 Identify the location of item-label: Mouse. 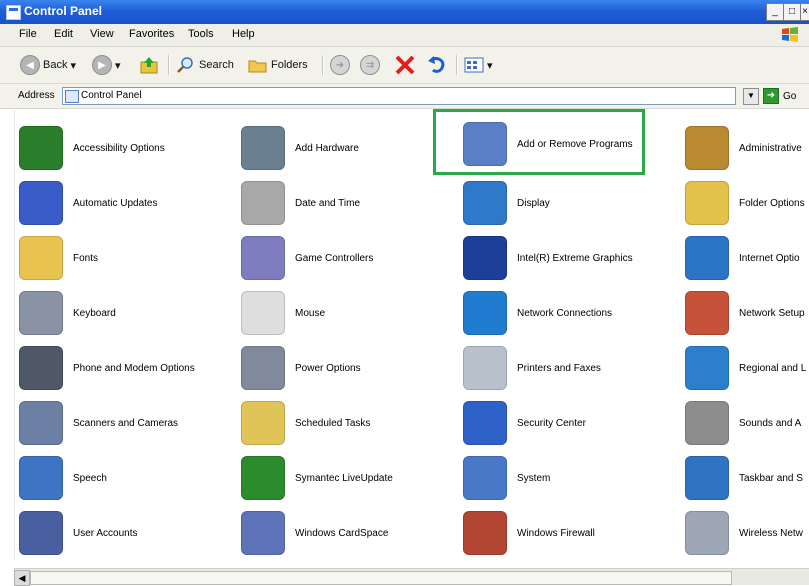
(310, 313).